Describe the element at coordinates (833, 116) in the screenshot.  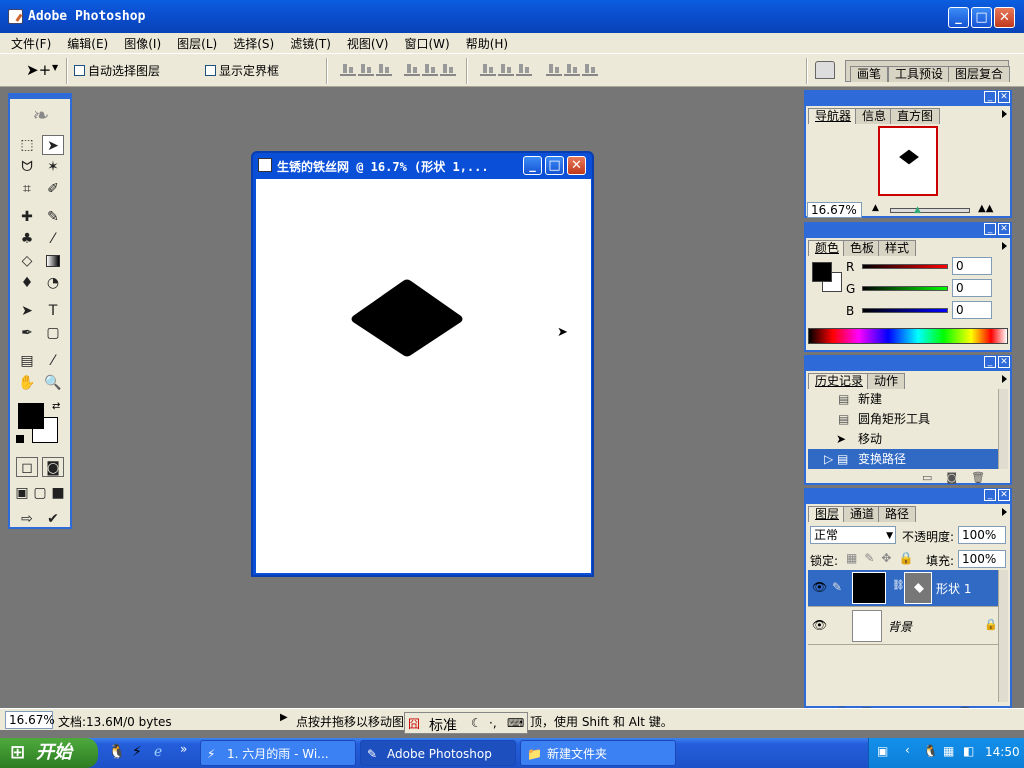
I see `tab-navigator: 导航器` at that location.